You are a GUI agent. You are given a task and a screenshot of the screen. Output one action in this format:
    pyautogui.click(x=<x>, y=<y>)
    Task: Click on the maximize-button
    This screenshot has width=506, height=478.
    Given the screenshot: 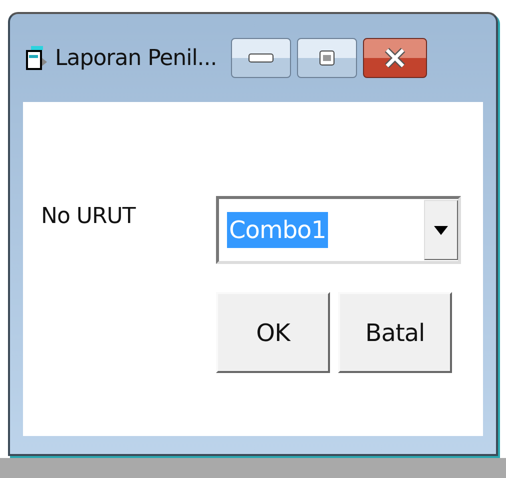 What is the action you would take?
    pyautogui.click(x=326, y=58)
    